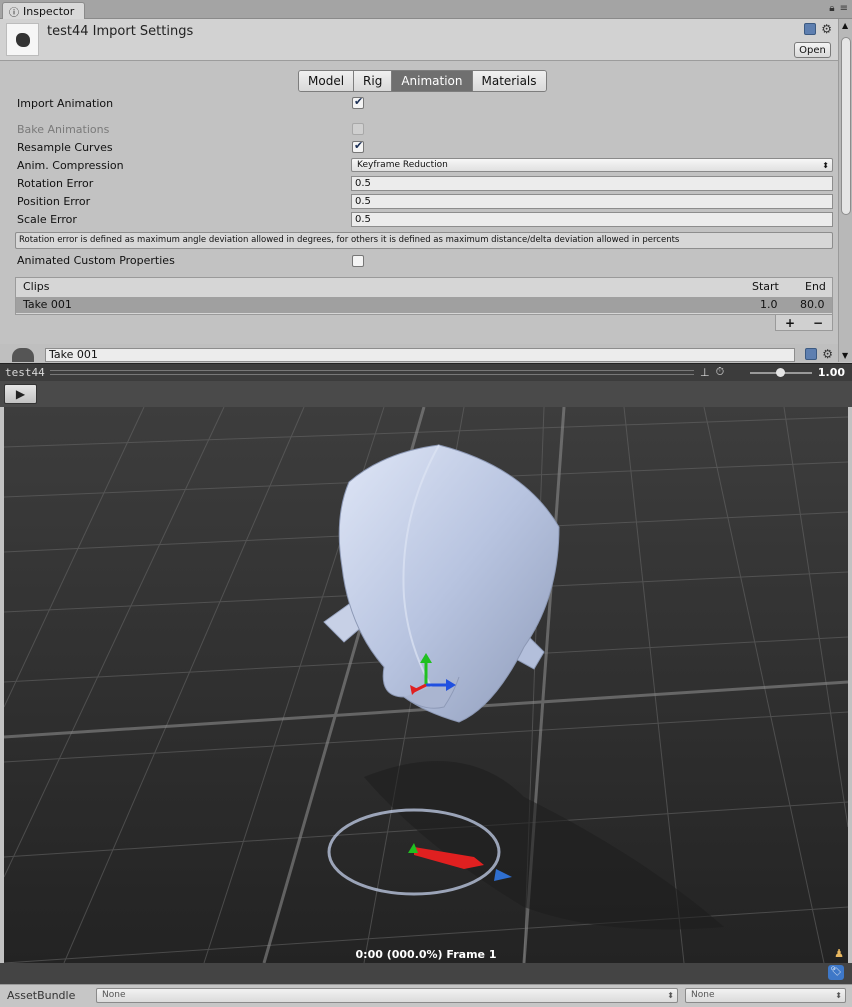  I want to click on preview-title: test44, so click(25, 372).